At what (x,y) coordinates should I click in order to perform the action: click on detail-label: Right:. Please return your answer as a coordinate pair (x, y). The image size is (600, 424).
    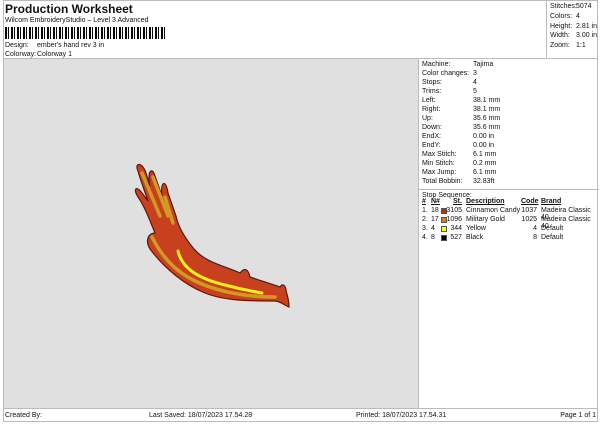
    Looking at the image, I should click on (431, 109).